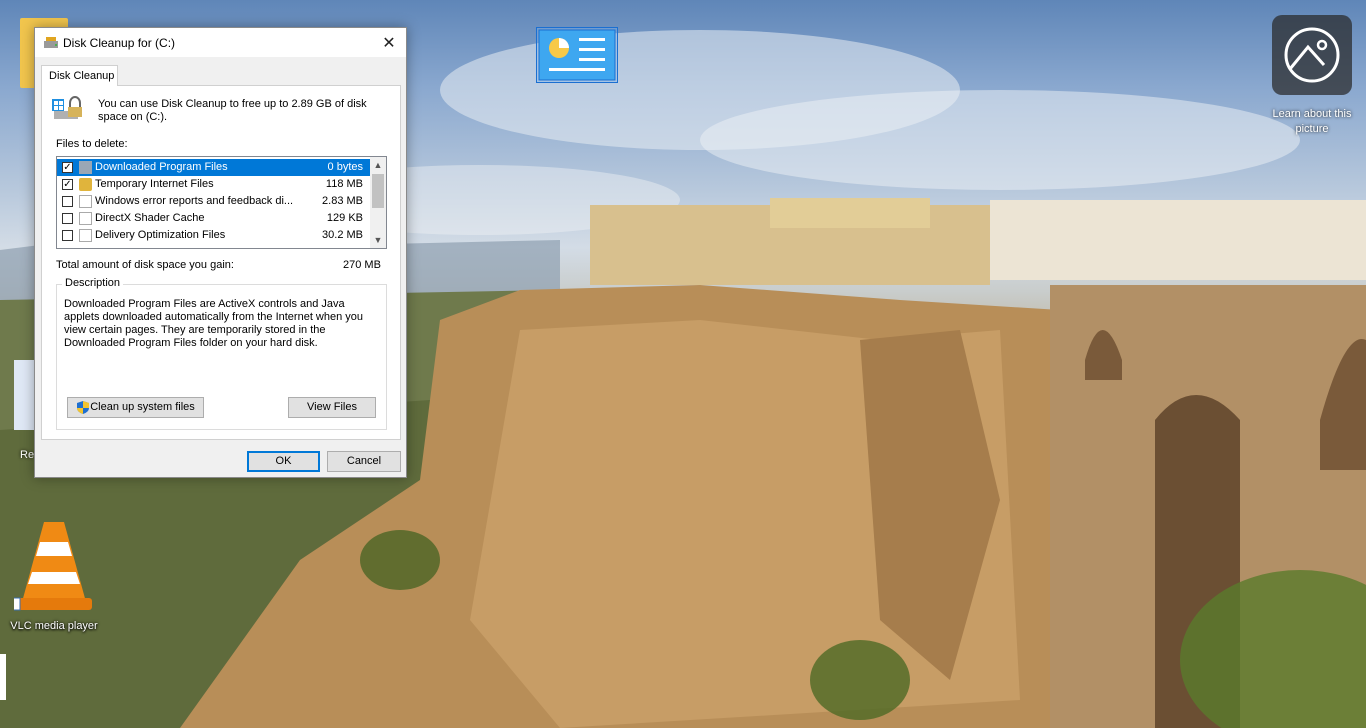 Image resolution: width=1366 pixels, height=728 pixels. I want to click on description-title: Description, so click(93, 283).